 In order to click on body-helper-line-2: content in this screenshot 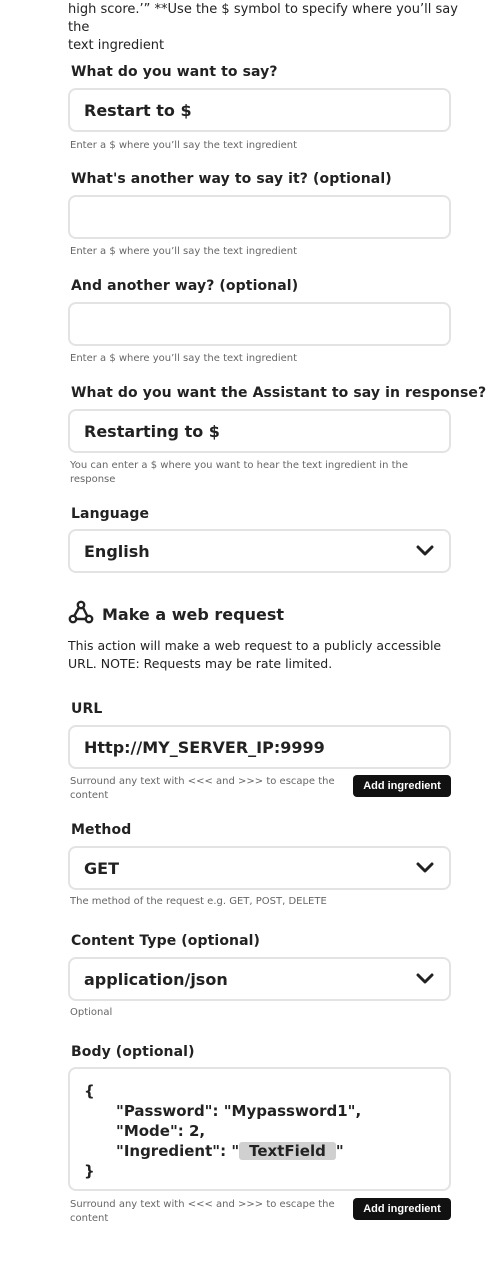, I will do `click(89, 1218)`.